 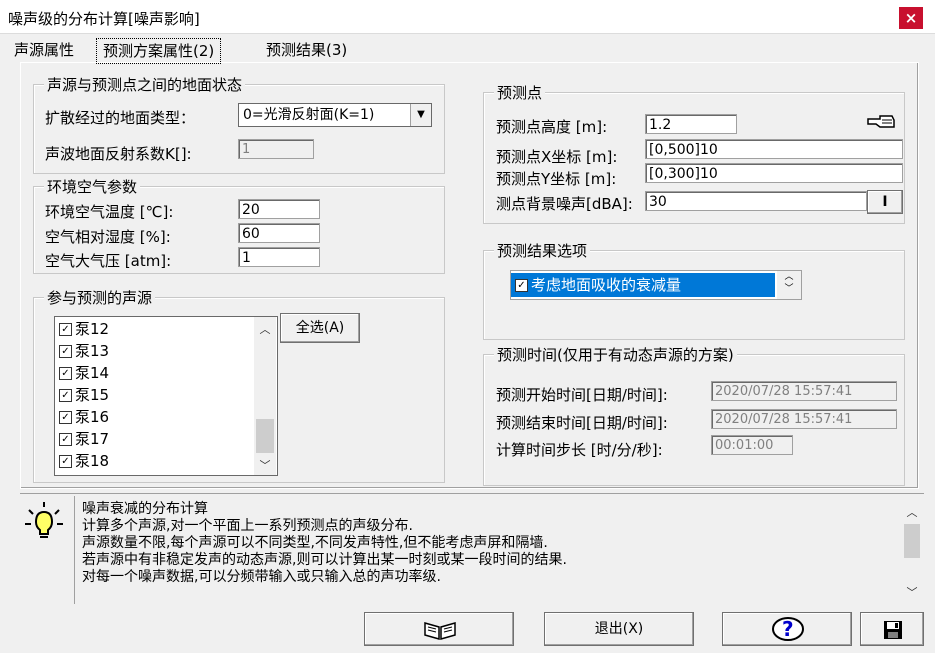 I want to click on info-line: 噪声衰减的分布计算, so click(x=145, y=509).